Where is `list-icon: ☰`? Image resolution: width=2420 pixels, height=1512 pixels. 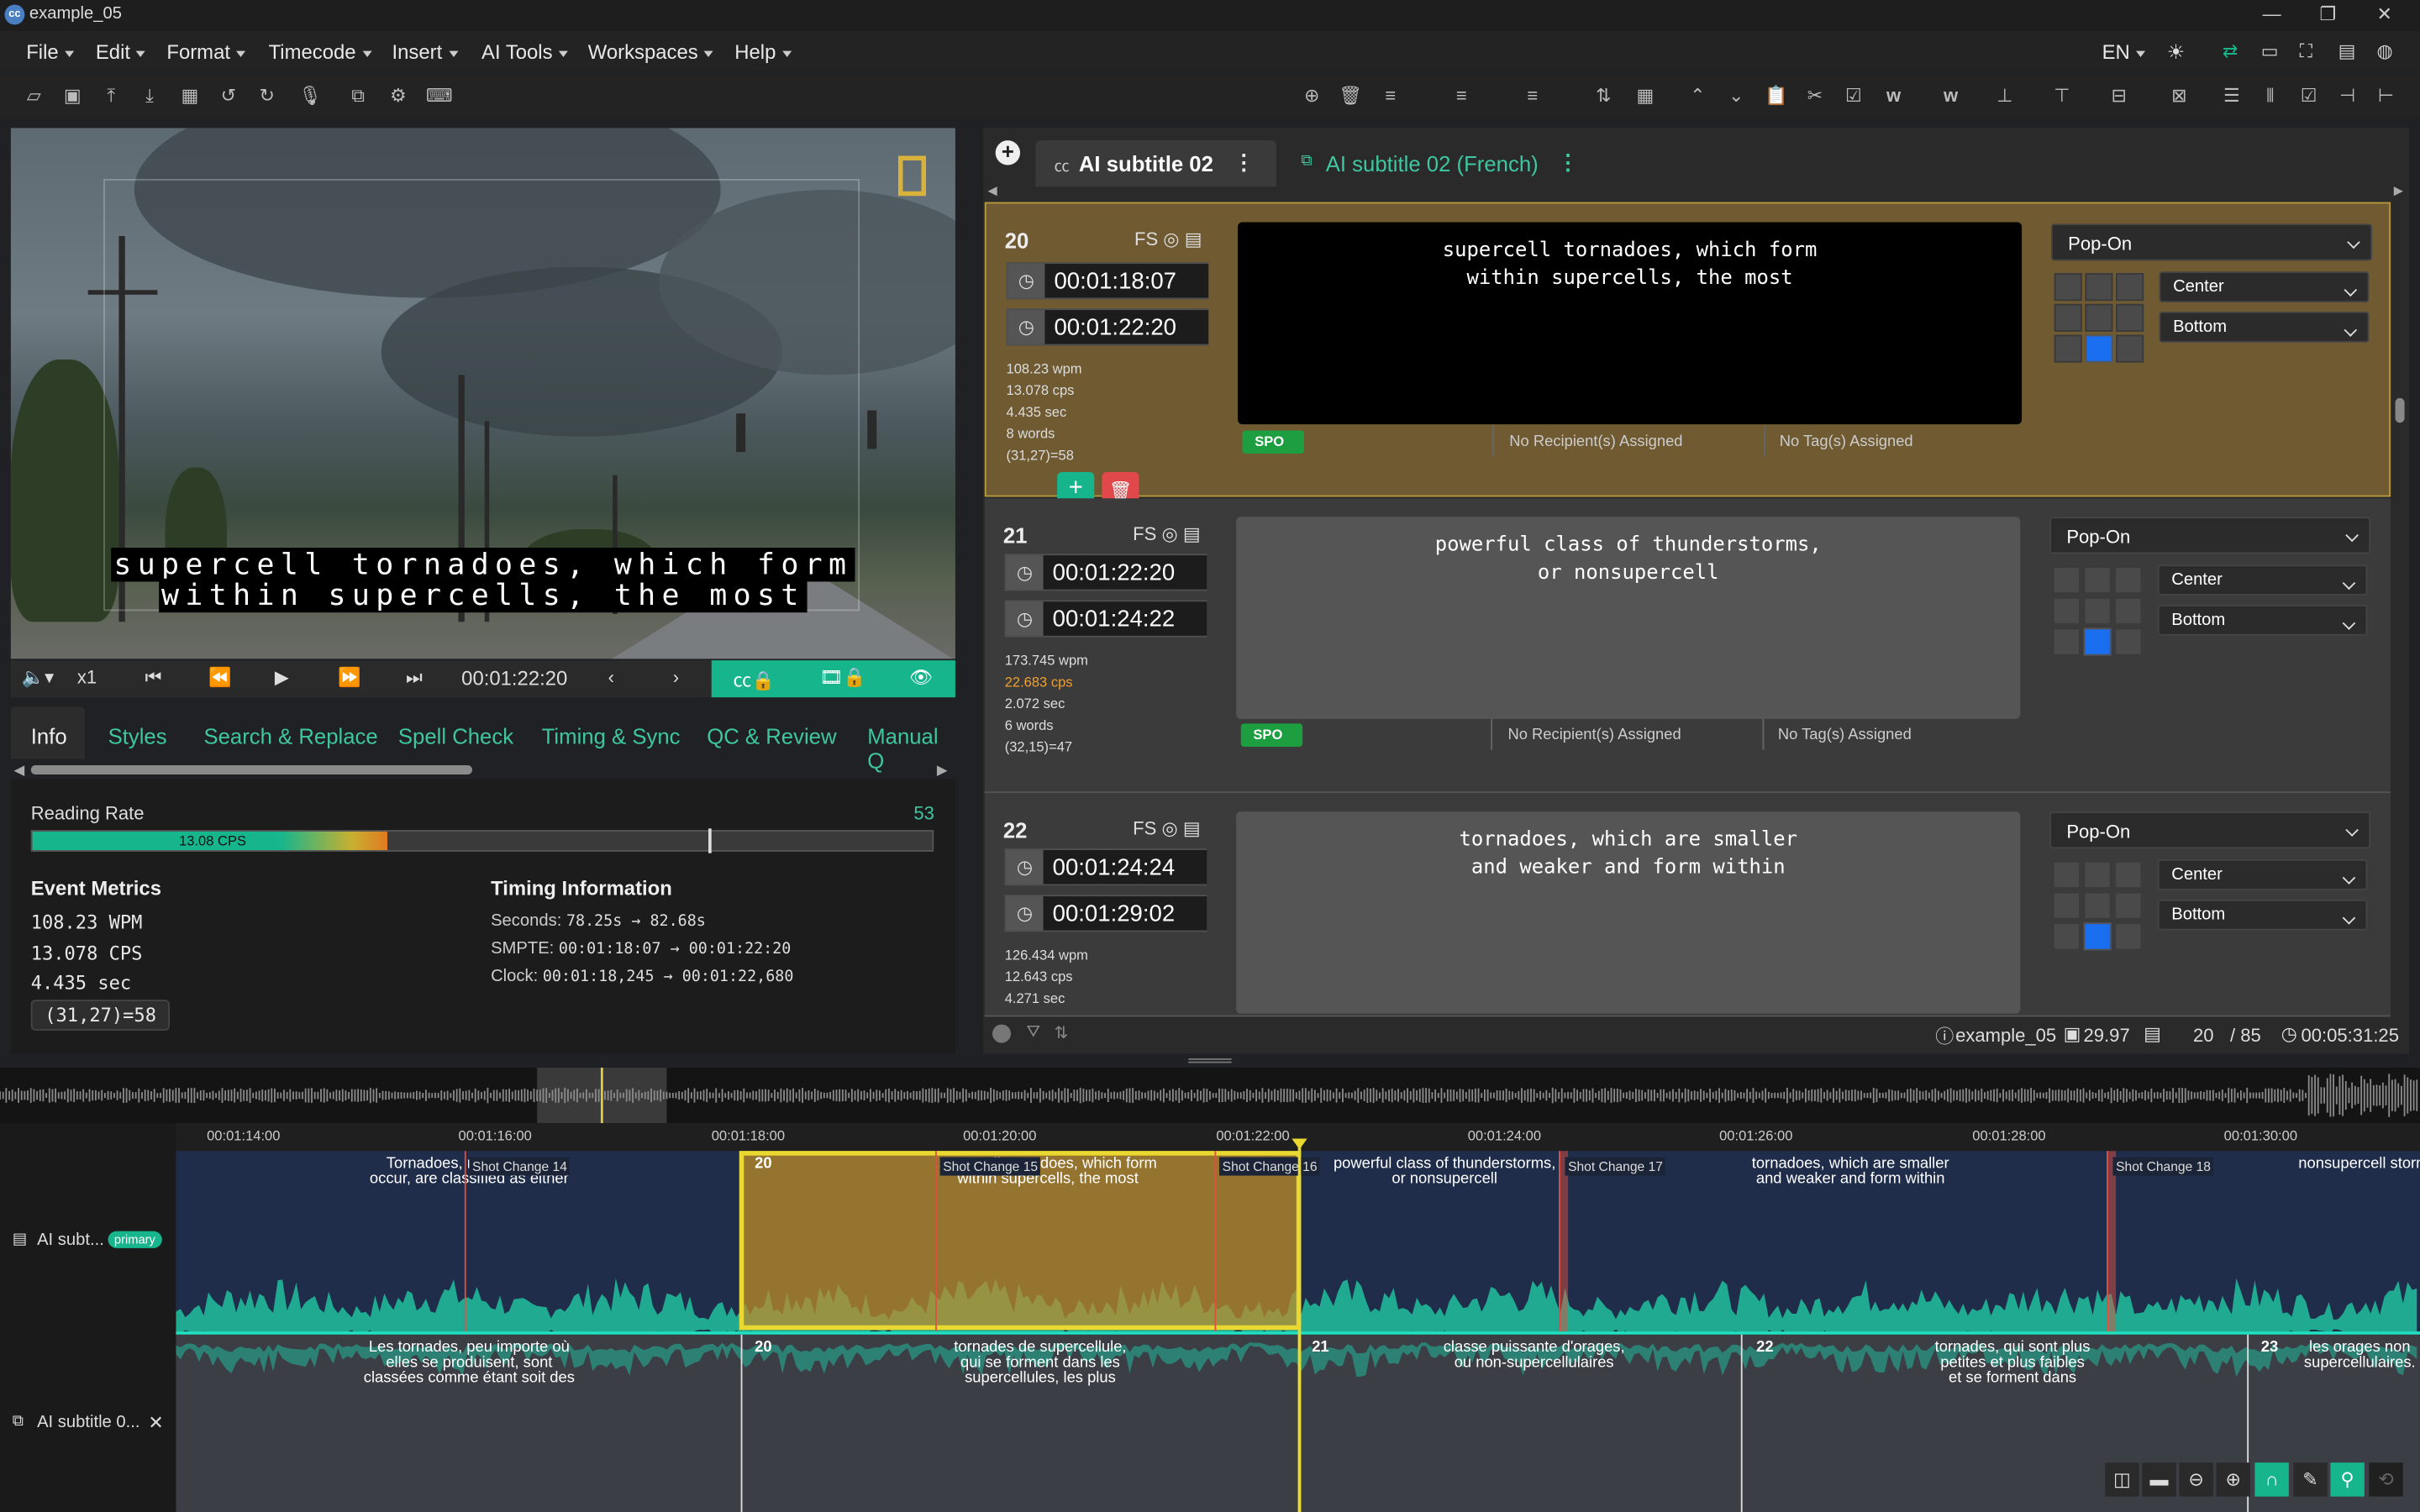 list-icon: ☰ is located at coordinates (2231, 95).